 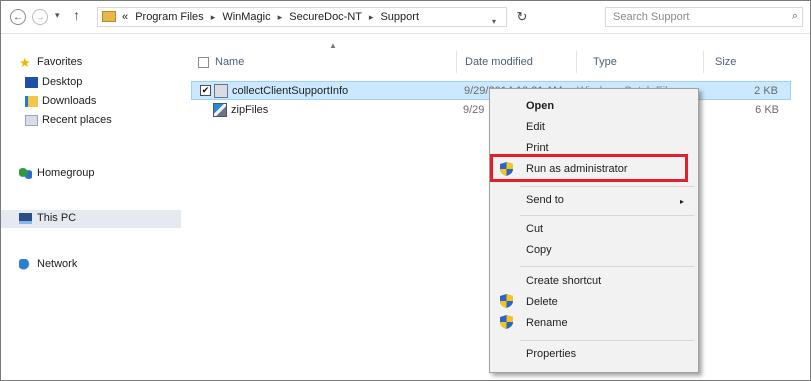 I want to click on nav-favorites-label: Favorites, so click(x=60, y=62).